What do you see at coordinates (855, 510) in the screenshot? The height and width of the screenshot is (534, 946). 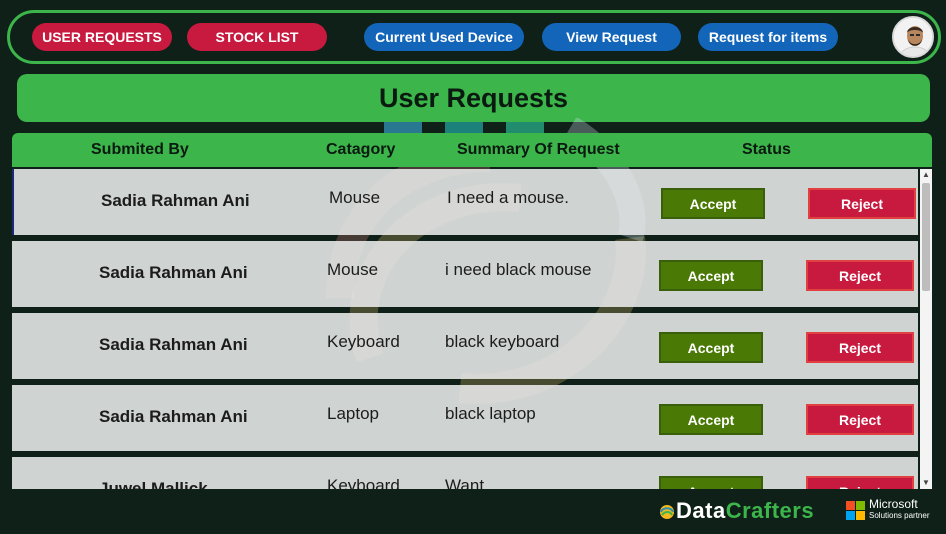 I see `microsoft-logo-icon` at bounding box center [855, 510].